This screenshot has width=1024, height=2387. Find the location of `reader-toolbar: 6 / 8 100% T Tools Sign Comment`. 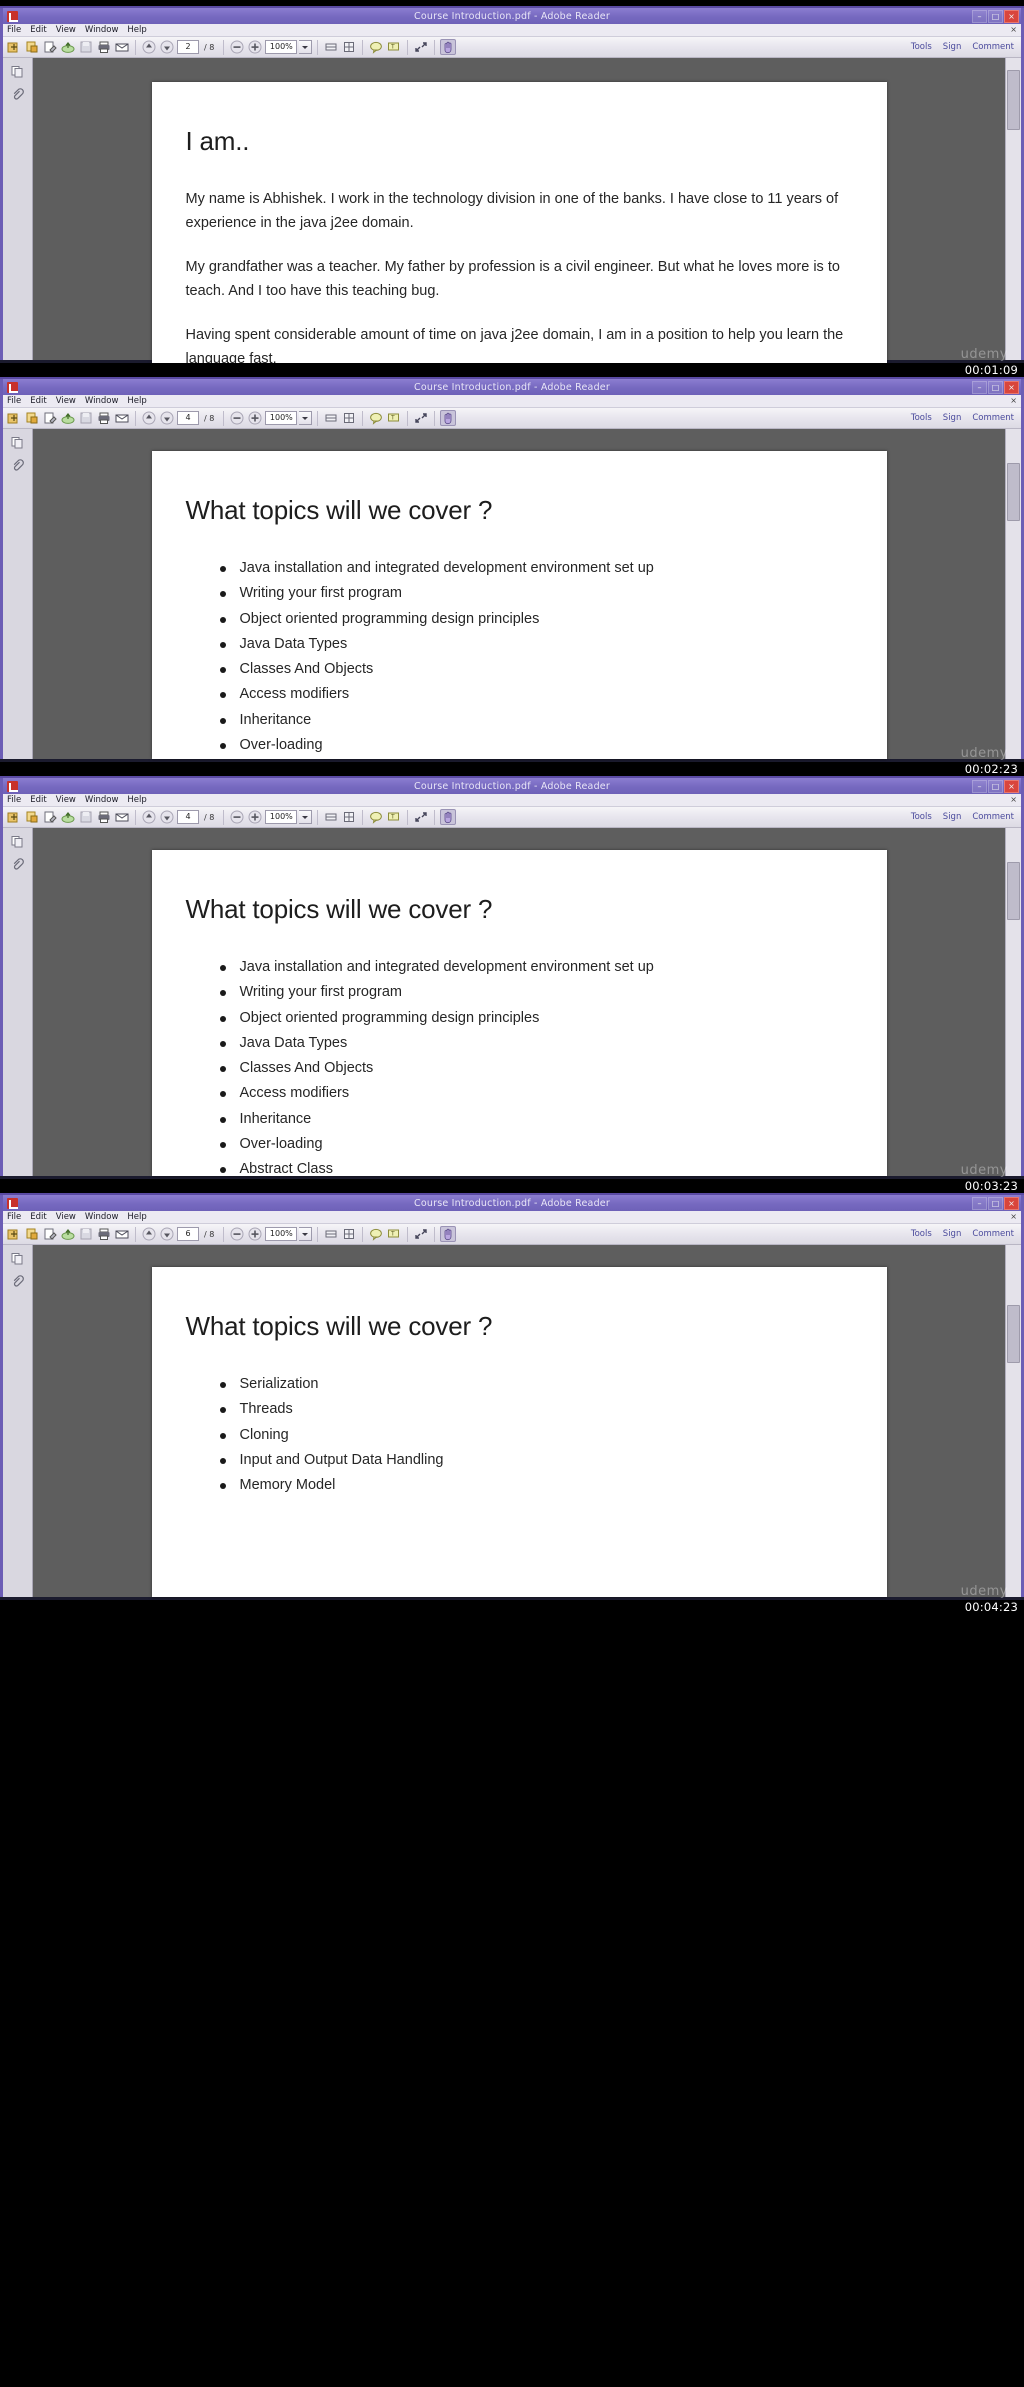

reader-toolbar: 6 / 8 100% T Tools Sign Comment is located at coordinates (512, 1234).